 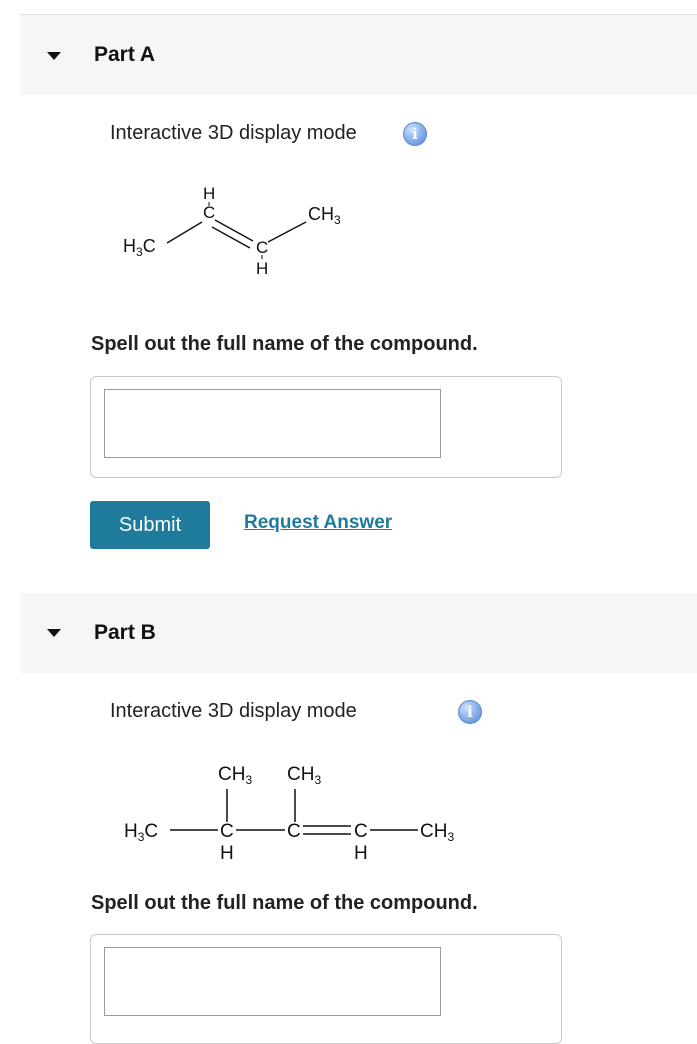 I want to click on atom-c4-h: H, so click(x=361, y=853).